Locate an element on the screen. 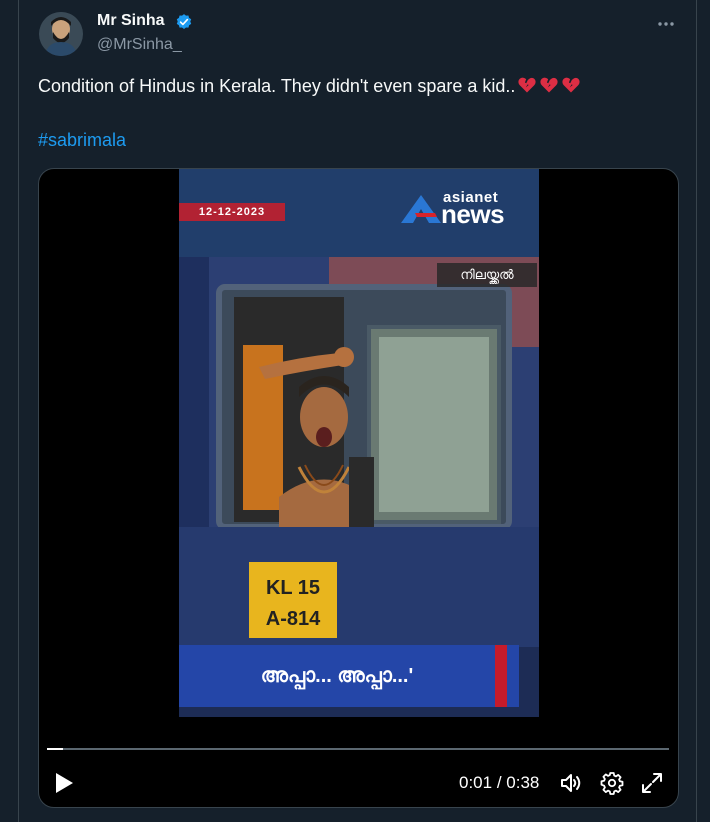  logo-mark-icon is located at coordinates (421, 209).